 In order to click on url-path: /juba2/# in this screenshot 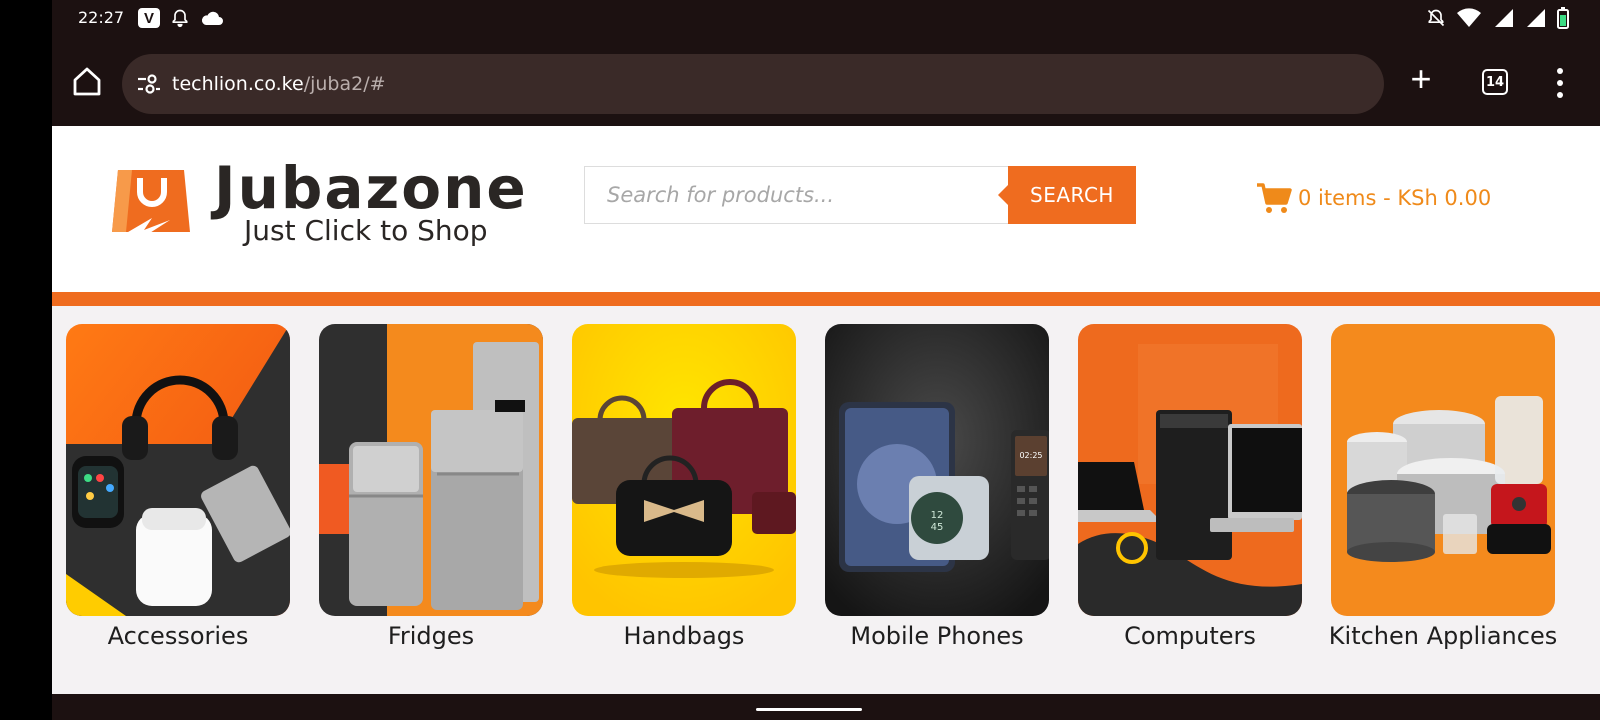, I will do `click(344, 84)`.